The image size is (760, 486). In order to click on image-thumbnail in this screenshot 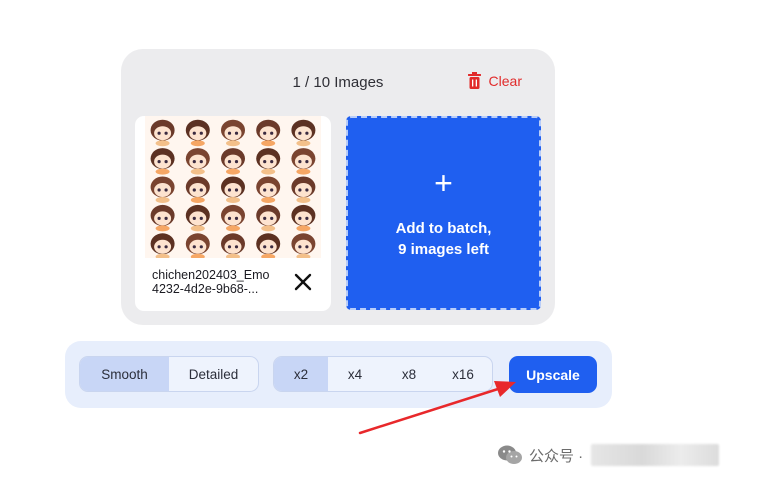, I will do `click(233, 187)`.